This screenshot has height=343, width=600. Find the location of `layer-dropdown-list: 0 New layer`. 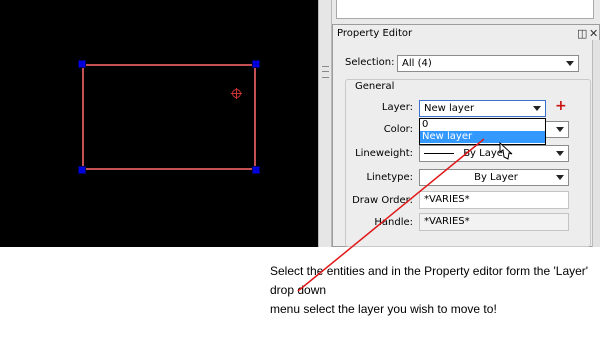

layer-dropdown-list: 0 New layer is located at coordinates (482, 131).